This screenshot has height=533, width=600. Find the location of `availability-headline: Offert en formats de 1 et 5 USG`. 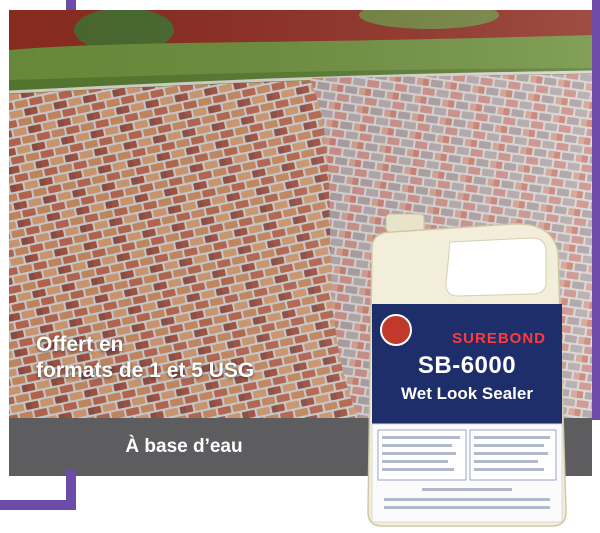

availability-headline: Offert en formats de 1 et 5 USG is located at coordinates (145, 358).